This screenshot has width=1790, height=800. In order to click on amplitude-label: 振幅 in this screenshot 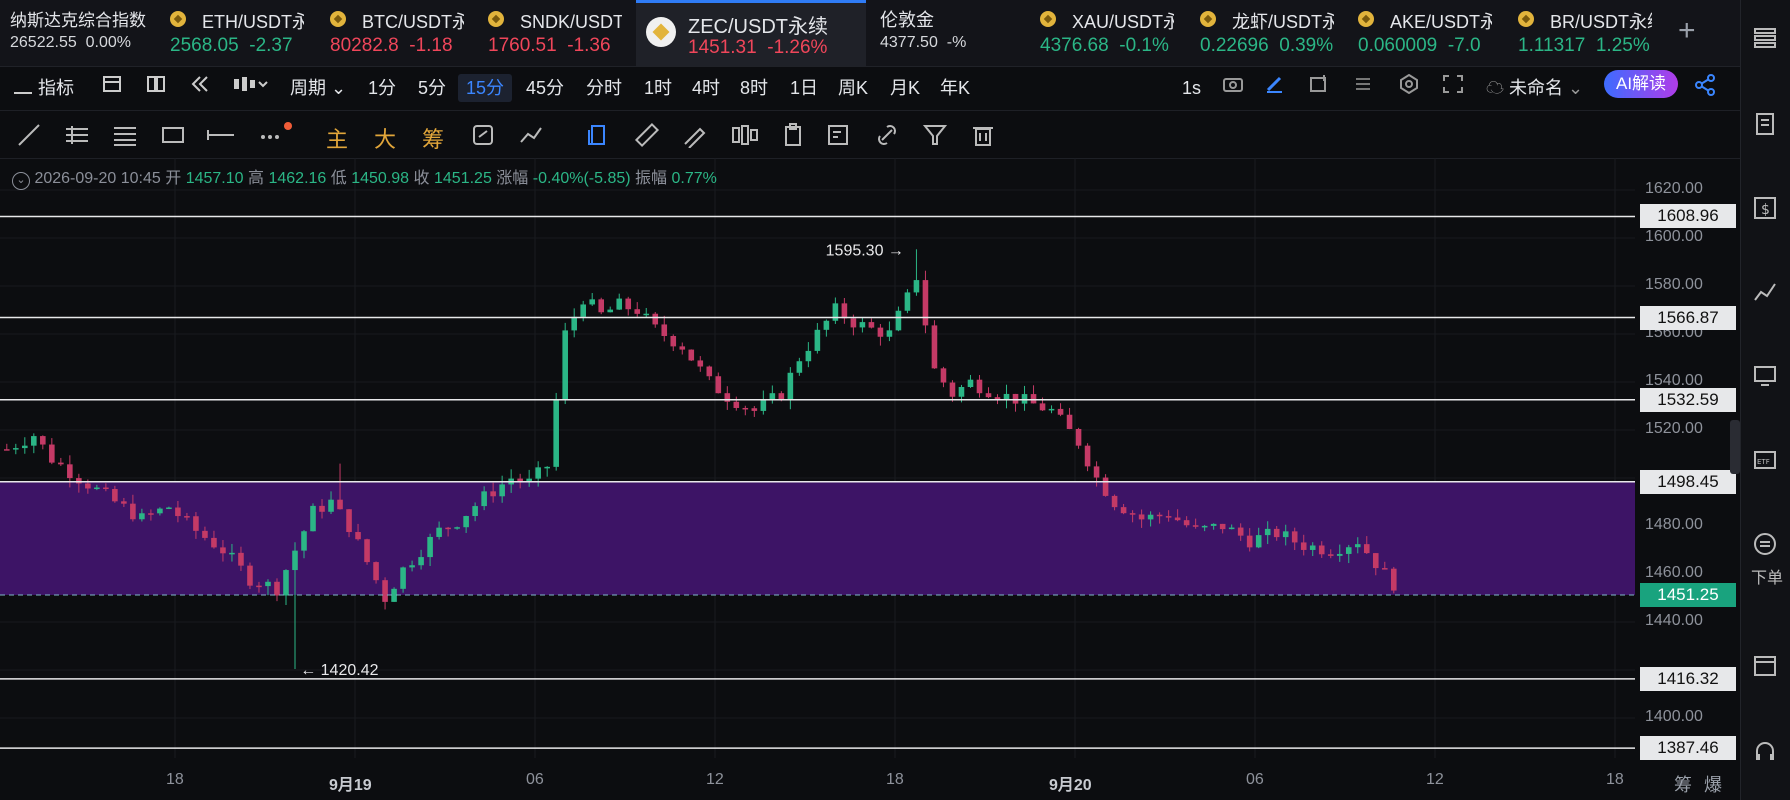, I will do `click(651, 178)`.